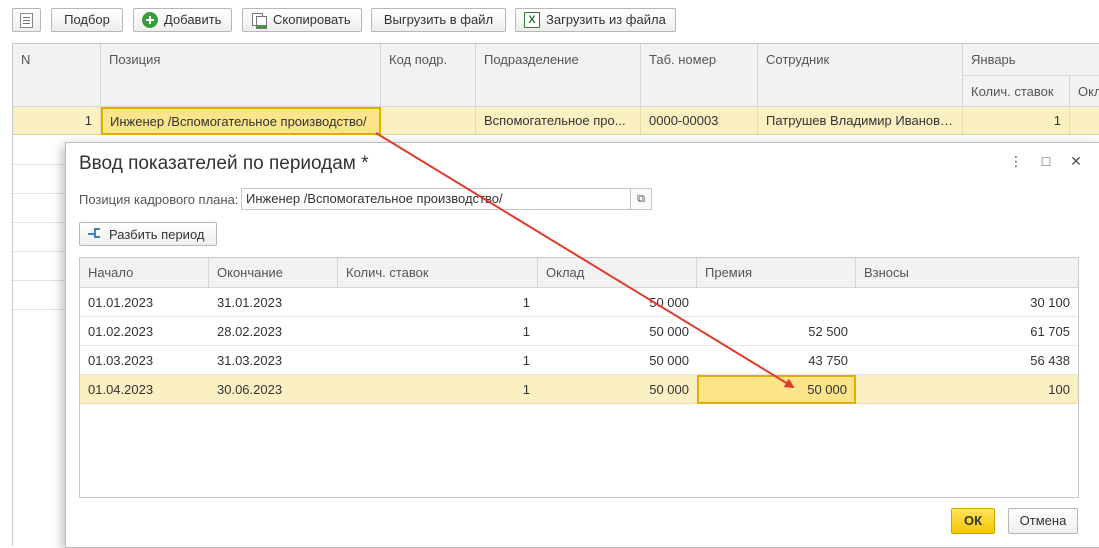 Image resolution: width=1099 pixels, height=548 pixels. What do you see at coordinates (428, 121) in the screenshot?
I see `cell-dept-code` at bounding box center [428, 121].